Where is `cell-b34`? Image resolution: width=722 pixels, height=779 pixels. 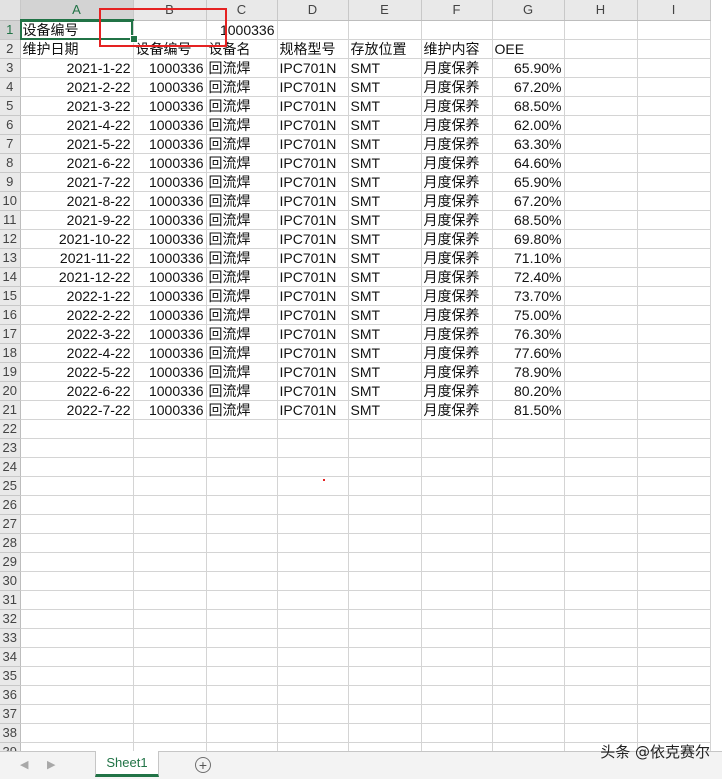 cell-b34 is located at coordinates (170, 657).